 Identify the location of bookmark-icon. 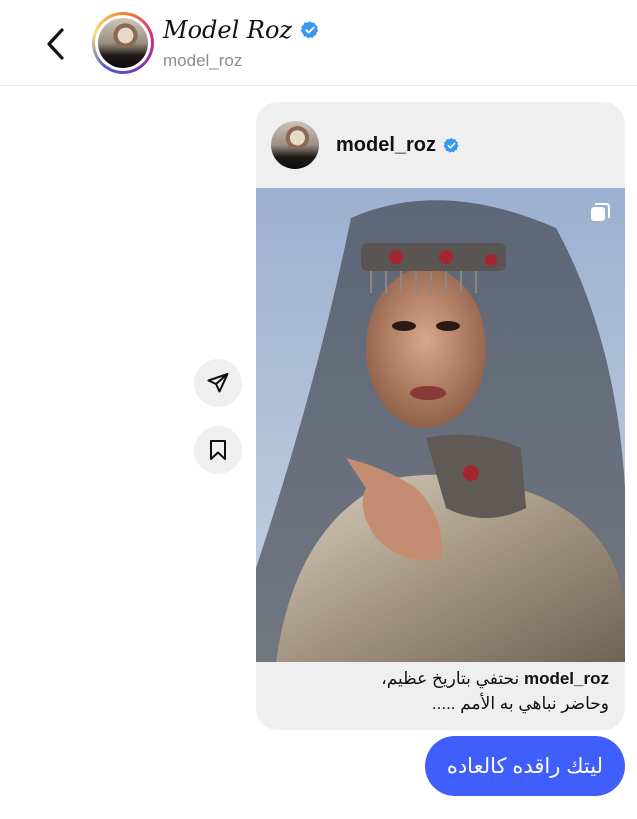
(218, 450).